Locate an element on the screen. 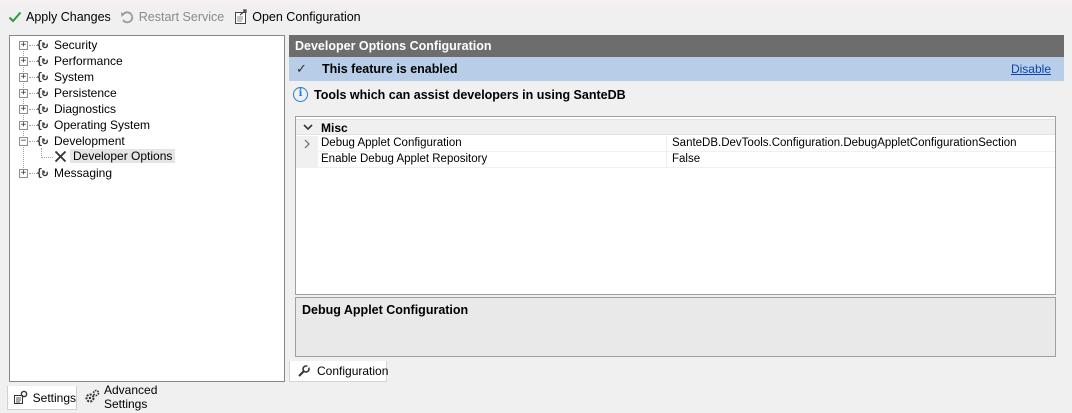  property-name: Enable Debug Applet Repository is located at coordinates (404, 159).